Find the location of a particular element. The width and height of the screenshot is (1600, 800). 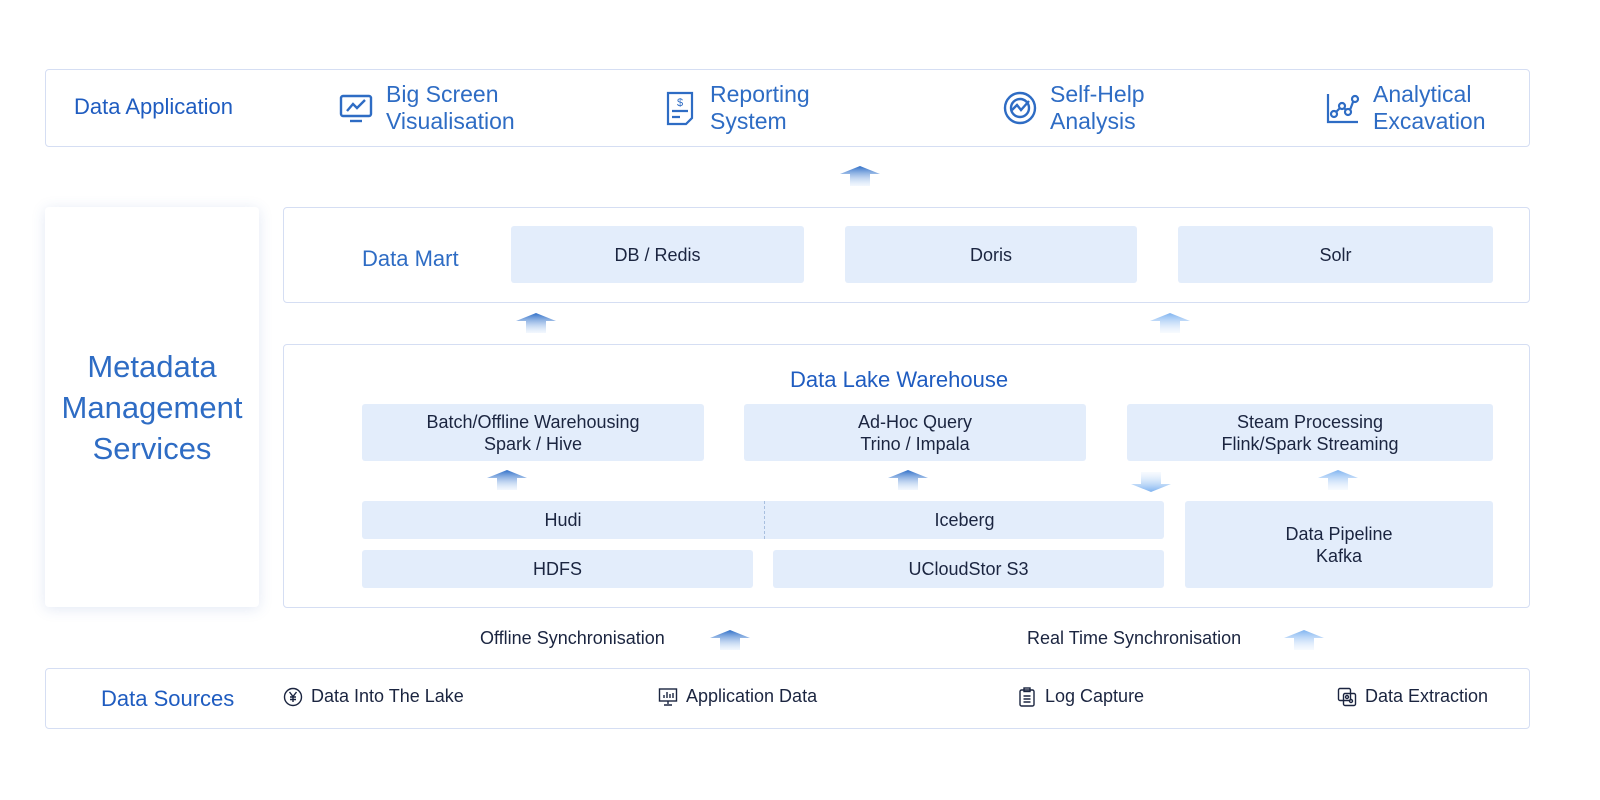

table-format-hudi: Hudi is located at coordinates (563, 520).